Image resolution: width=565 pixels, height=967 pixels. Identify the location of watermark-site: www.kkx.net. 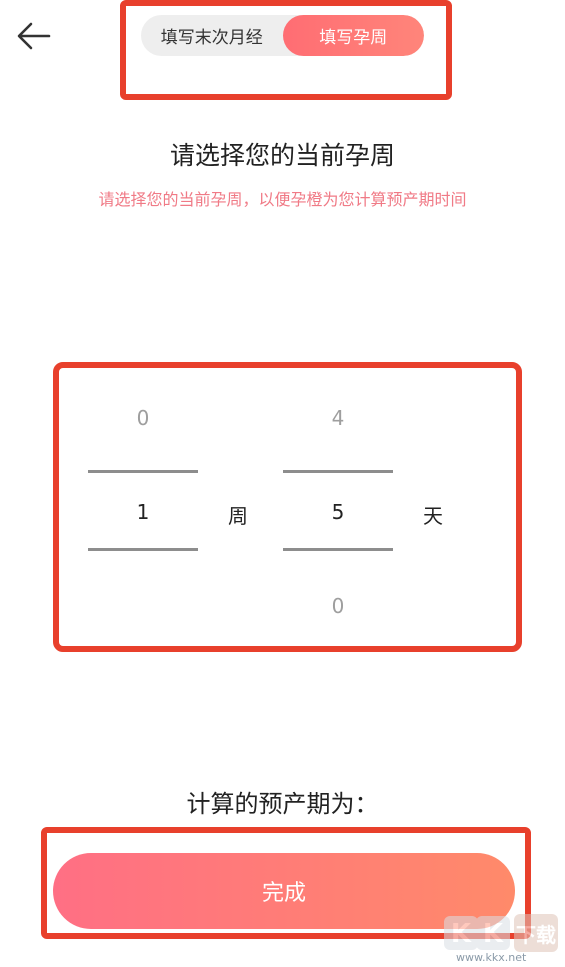
(491, 957).